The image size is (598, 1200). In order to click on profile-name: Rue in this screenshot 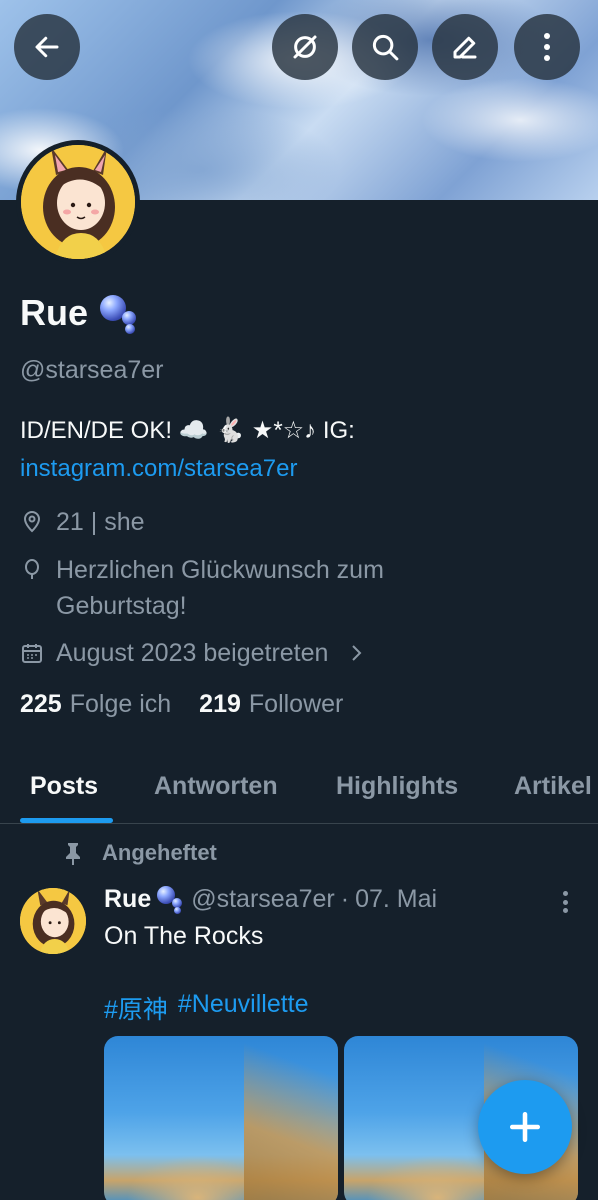, I will do `click(80, 313)`.